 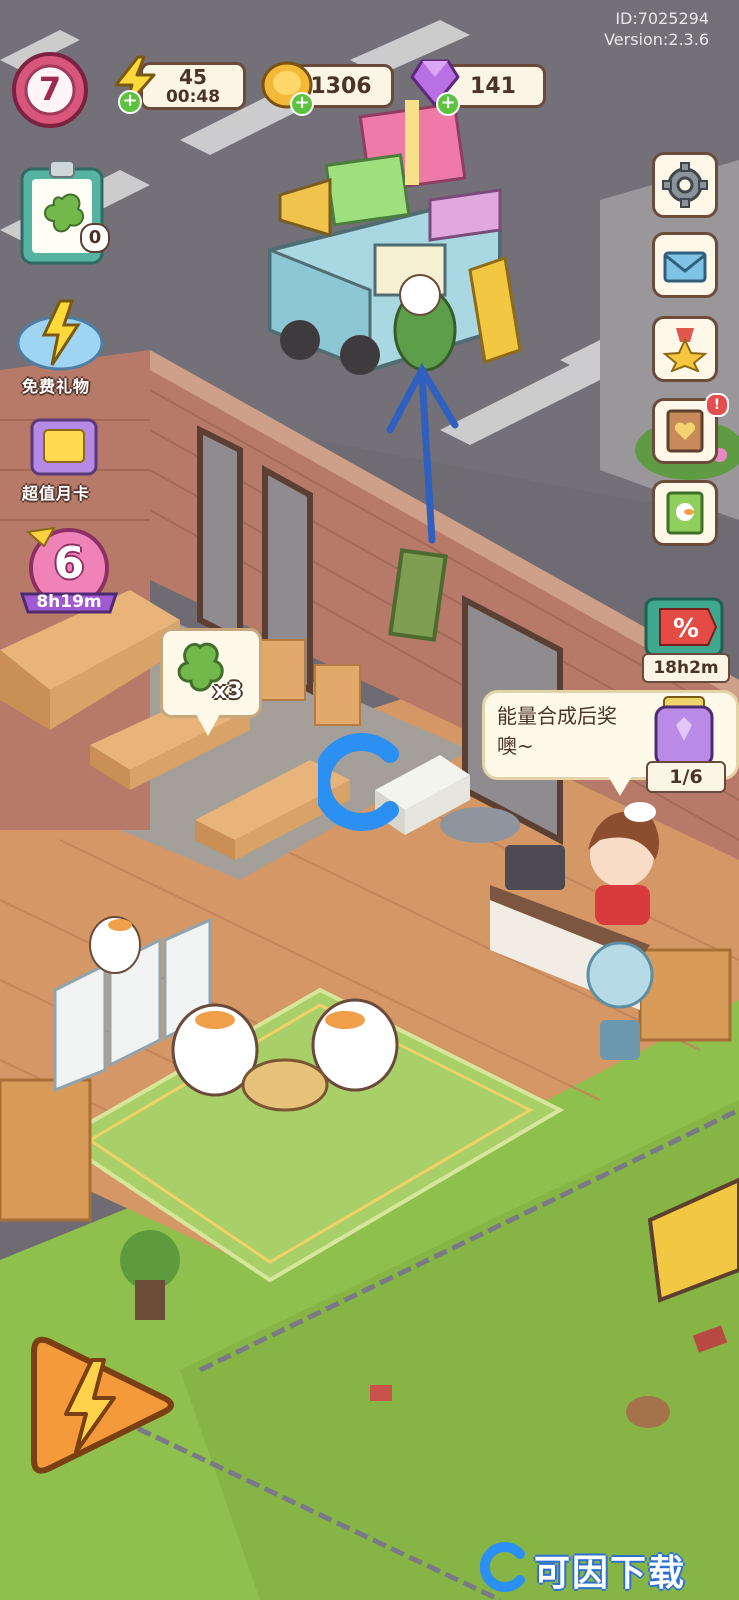 I want to click on monthly-card-label: 超值月卡, so click(x=56, y=493).